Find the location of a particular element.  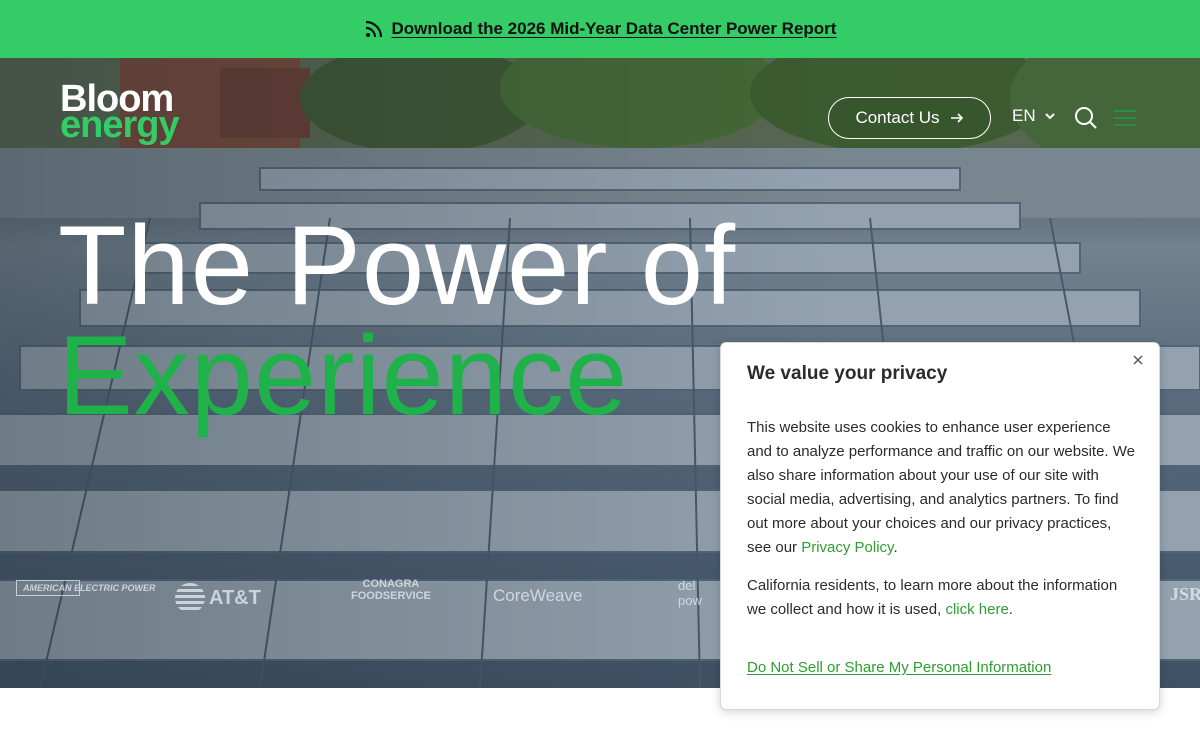

partner-att-label: AT&T is located at coordinates (235, 597).